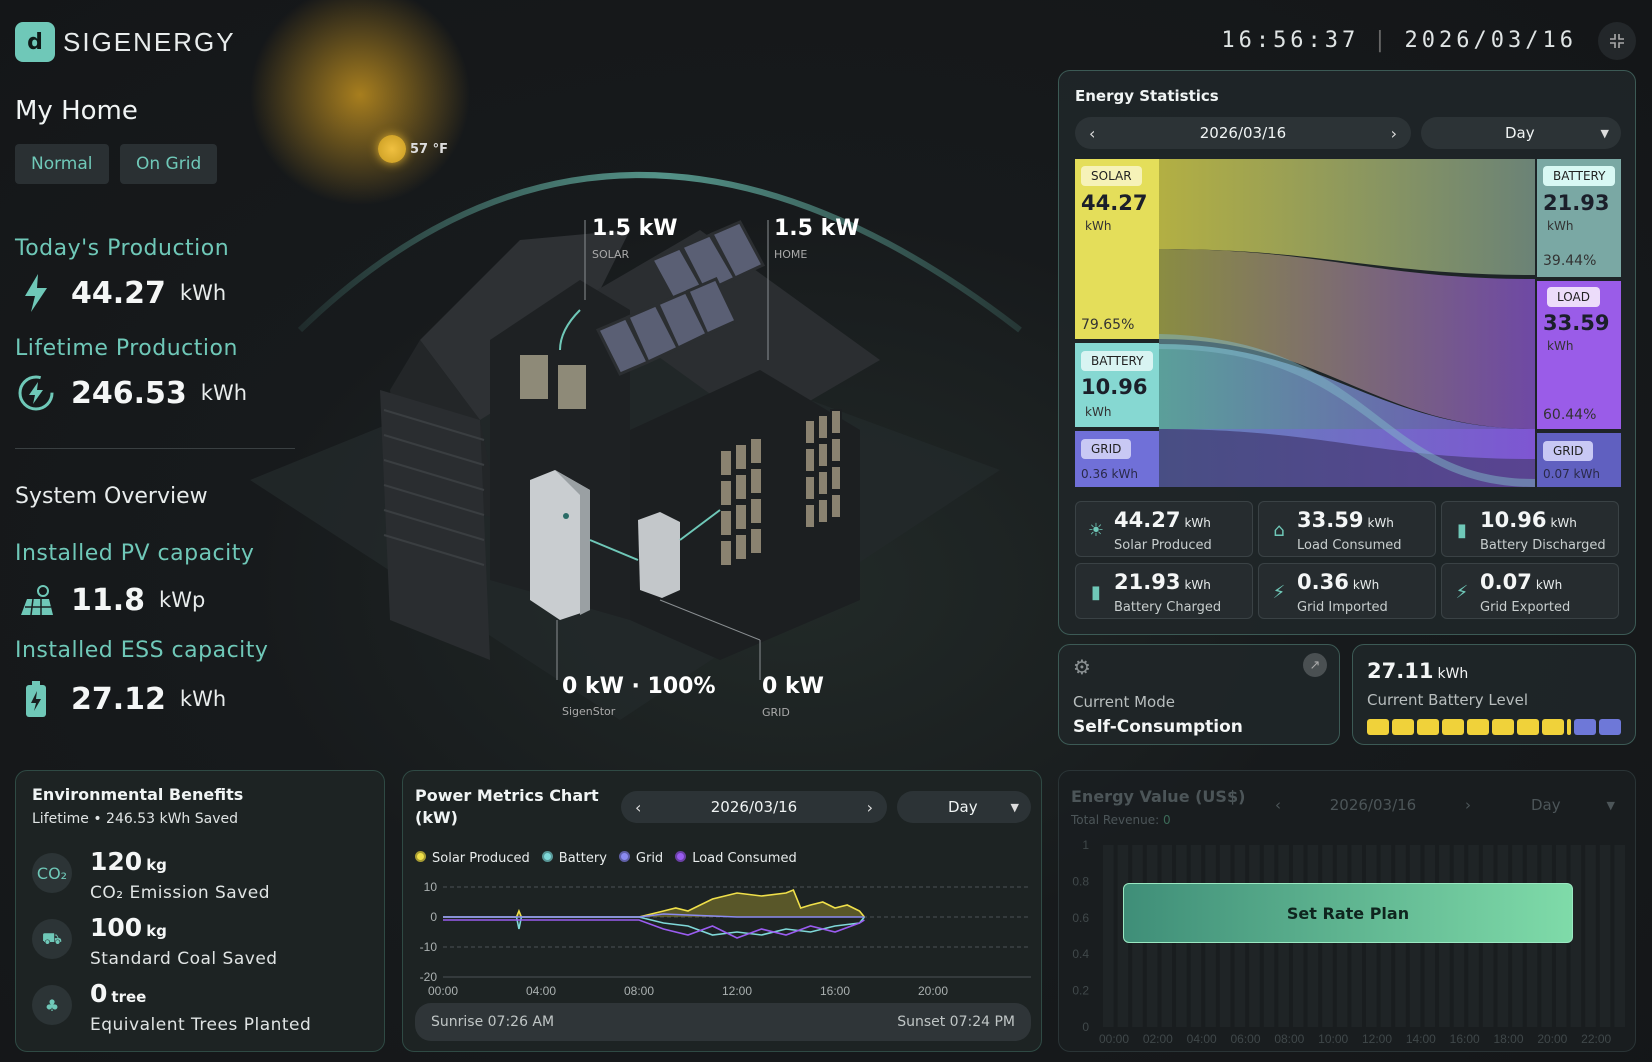  I want to click on legend-grid: Grid, so click(640, 858).